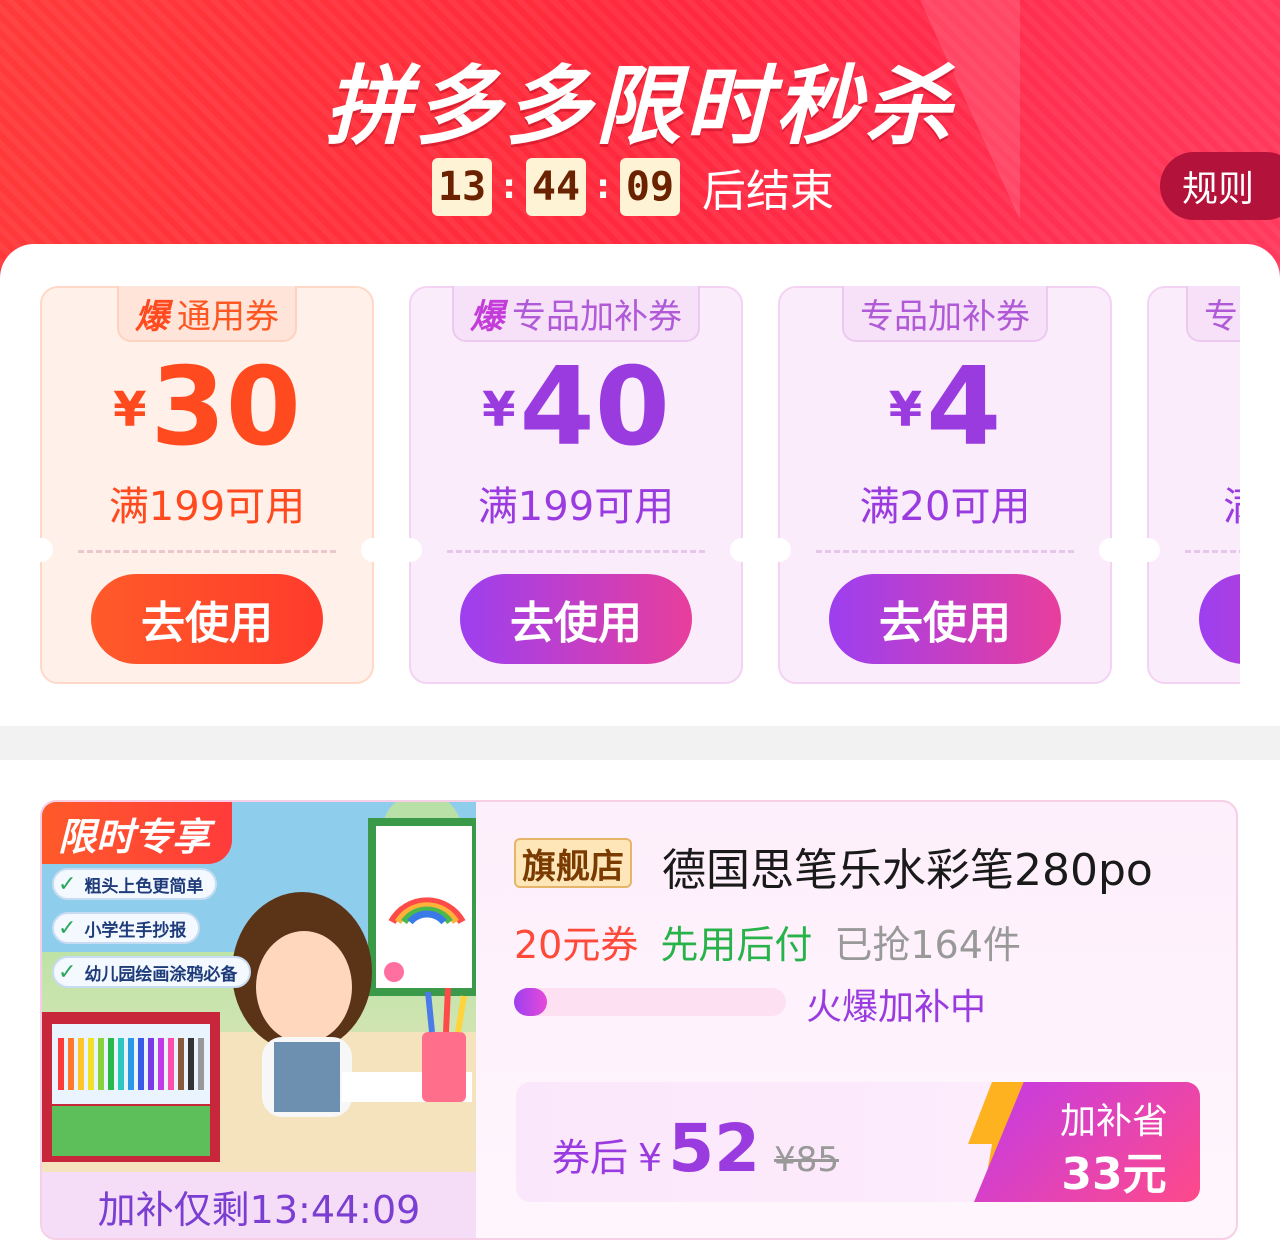 This screenshot has height=1254, width=1280. What do you see at coordinates (144, 886) in the screenshot?
I see `feature-tag-label: 粗头上色更简单` at bounding box center [144, 886].